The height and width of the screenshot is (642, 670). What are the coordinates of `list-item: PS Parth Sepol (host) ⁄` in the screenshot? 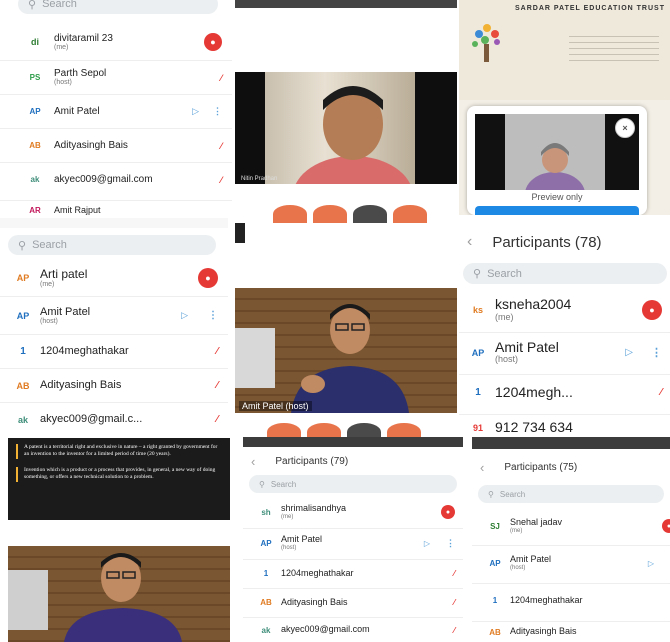 It's located at (116, 77).